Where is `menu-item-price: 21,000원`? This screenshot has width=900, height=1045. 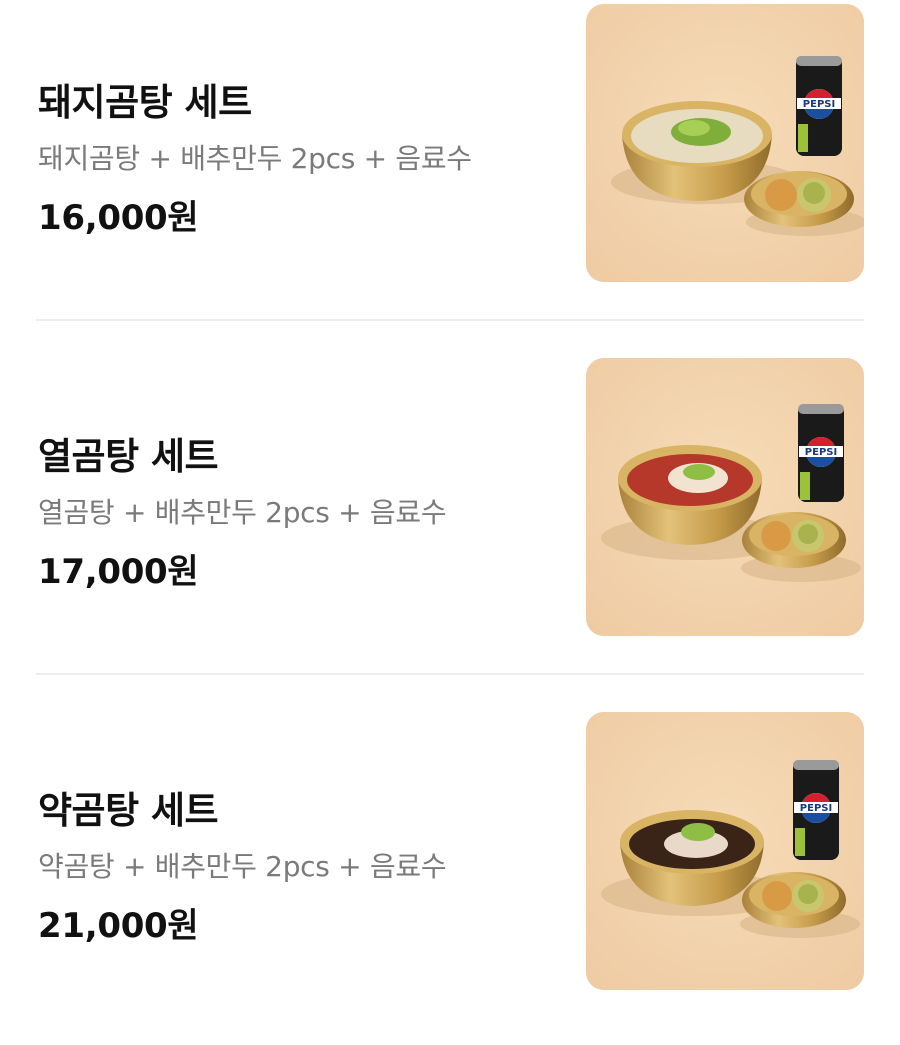
menu-item-price: 21,000원 is located at coordinates (118, 926).